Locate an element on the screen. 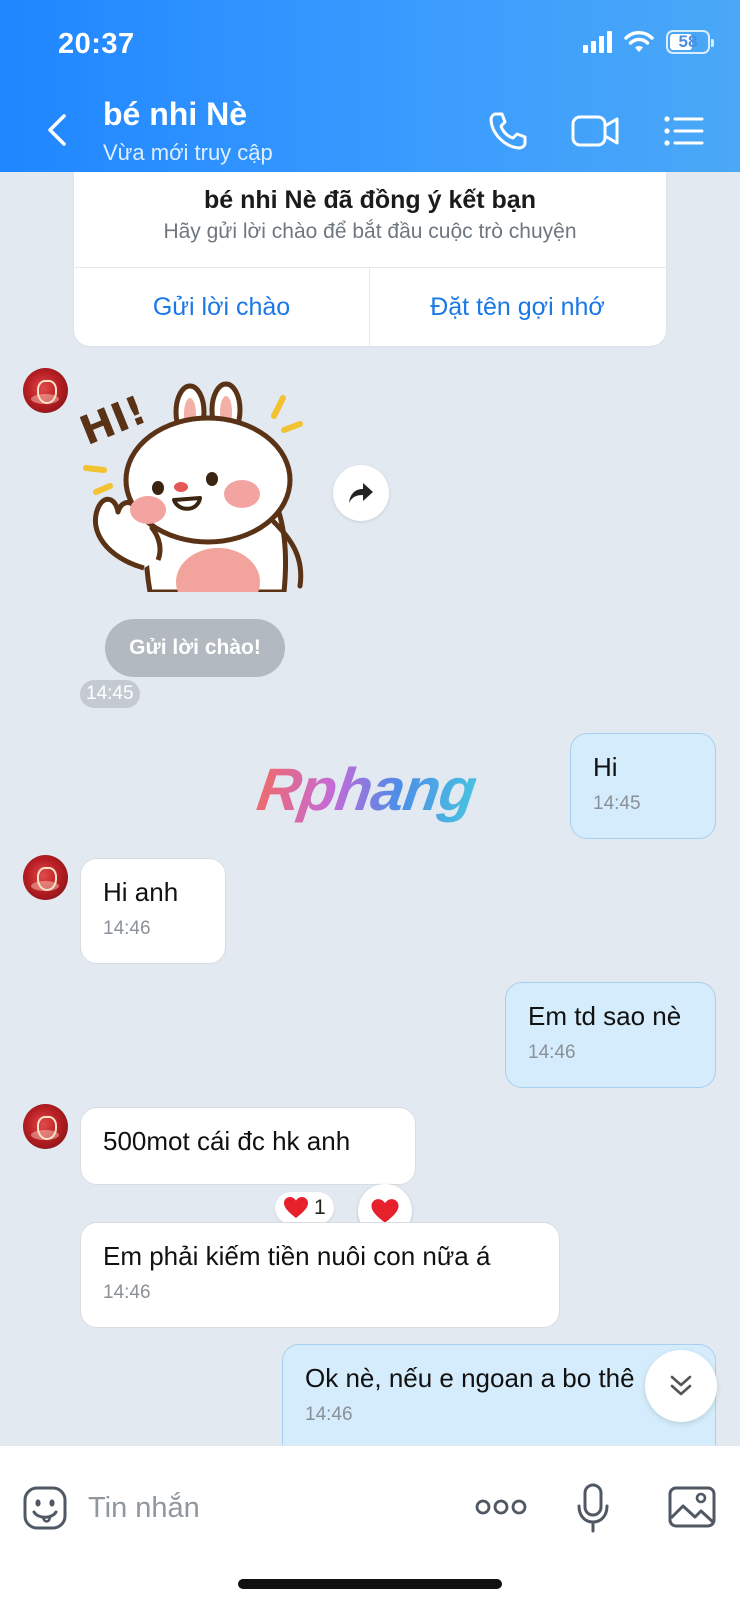  home-indicator is located at coordinates (370, 1584).